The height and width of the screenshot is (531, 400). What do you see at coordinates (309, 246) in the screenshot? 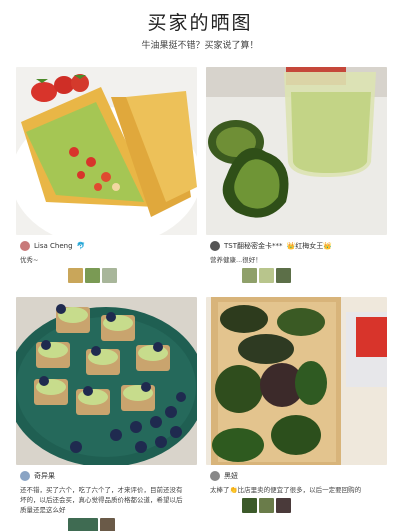
I see `reviewer-badge: 👑红梅女王👑` at bounding box center [309, 246].